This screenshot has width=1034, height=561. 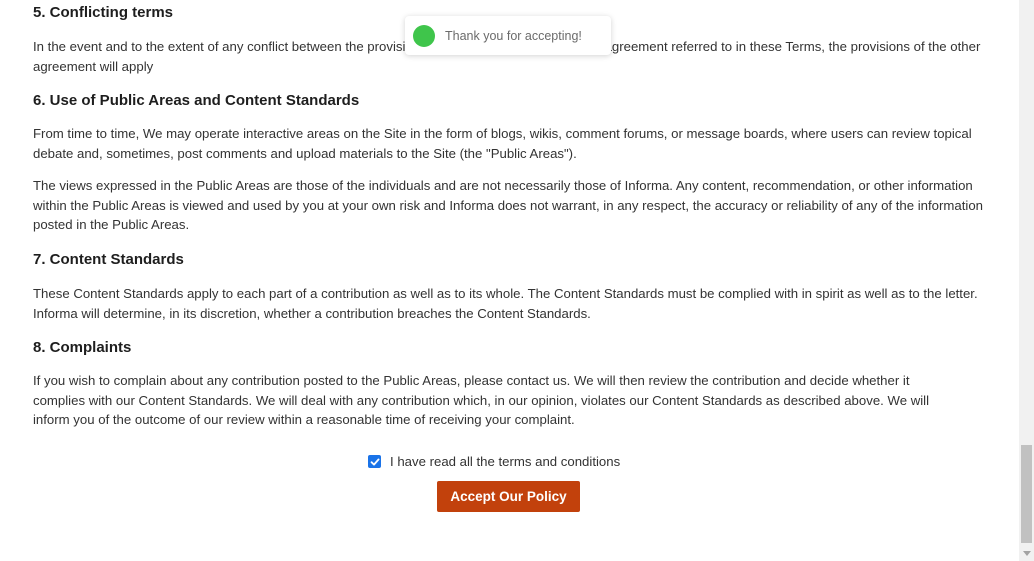 I want to click on toast-message: Thank you for accepting!, so click(x=513, y=35).